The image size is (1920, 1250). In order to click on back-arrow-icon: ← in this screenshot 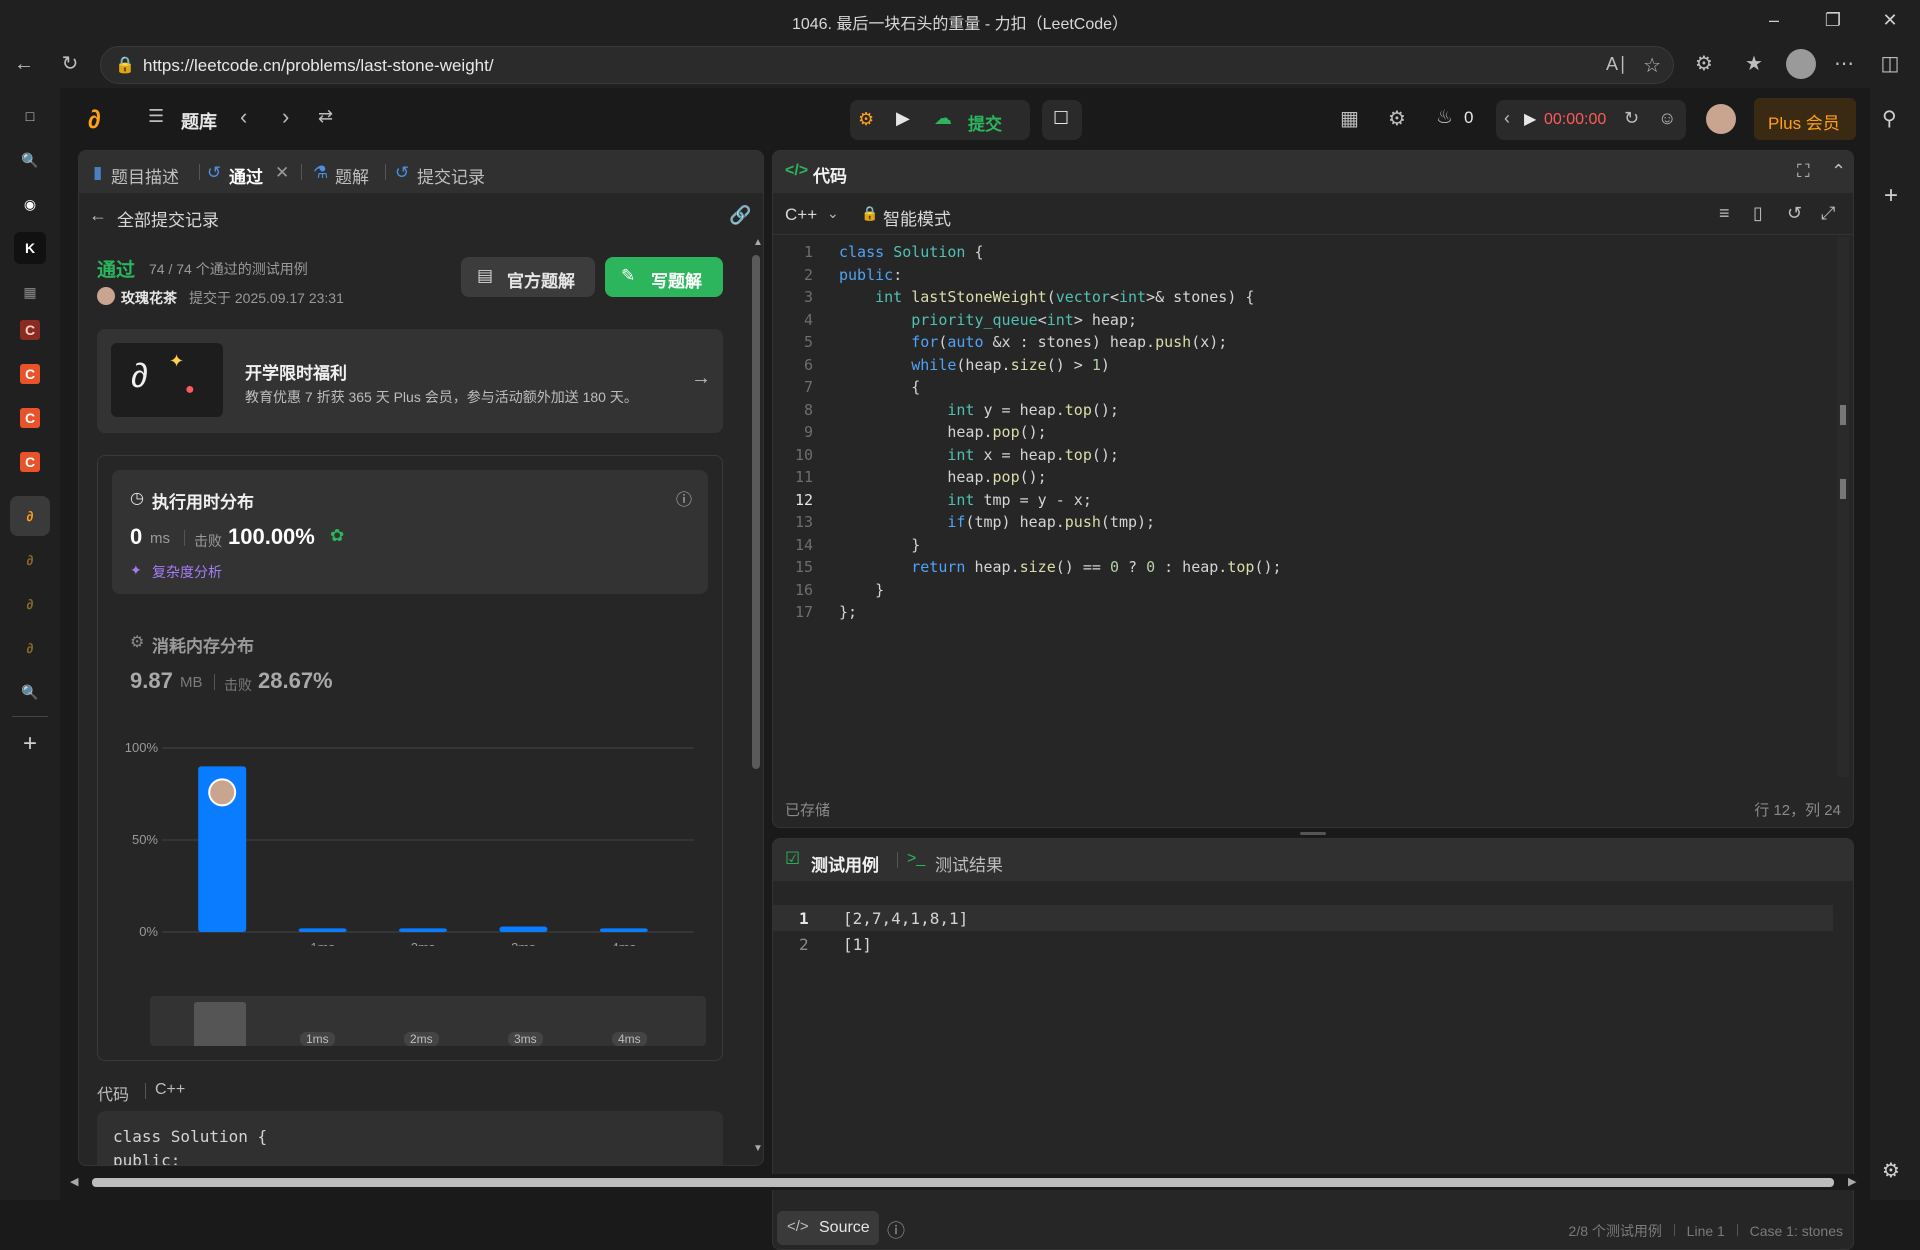, I will do `click(98, 215)`.